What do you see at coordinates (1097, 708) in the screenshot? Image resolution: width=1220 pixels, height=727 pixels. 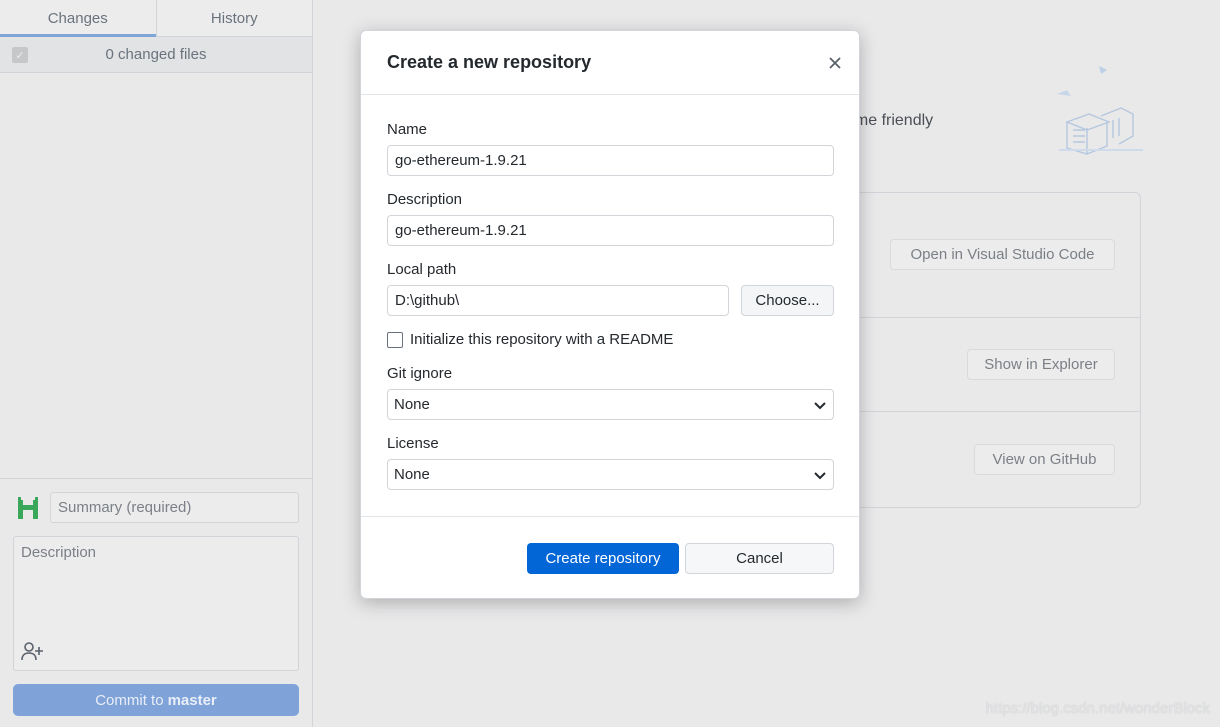 I see `watermark: https://blog.csdn.net/wonderBlock` at bounding box center [1097, 708].